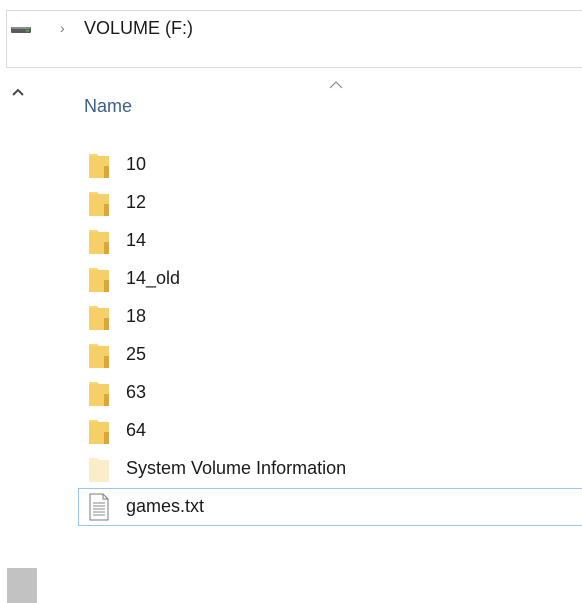 This screenshot has width=582, height=603. What do you see at coordinates (330, 355) in the screenshot?
I see `list-item: 25` at bounding box center [330, 355].